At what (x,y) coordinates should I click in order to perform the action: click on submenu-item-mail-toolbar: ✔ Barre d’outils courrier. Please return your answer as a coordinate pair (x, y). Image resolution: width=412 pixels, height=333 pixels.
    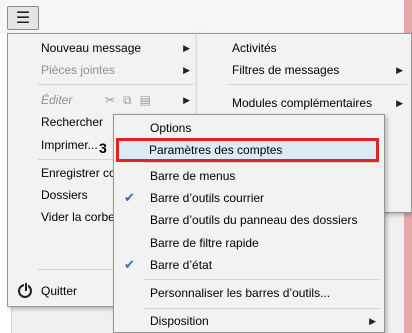
    Looking at the image, I should click on (249, 198).